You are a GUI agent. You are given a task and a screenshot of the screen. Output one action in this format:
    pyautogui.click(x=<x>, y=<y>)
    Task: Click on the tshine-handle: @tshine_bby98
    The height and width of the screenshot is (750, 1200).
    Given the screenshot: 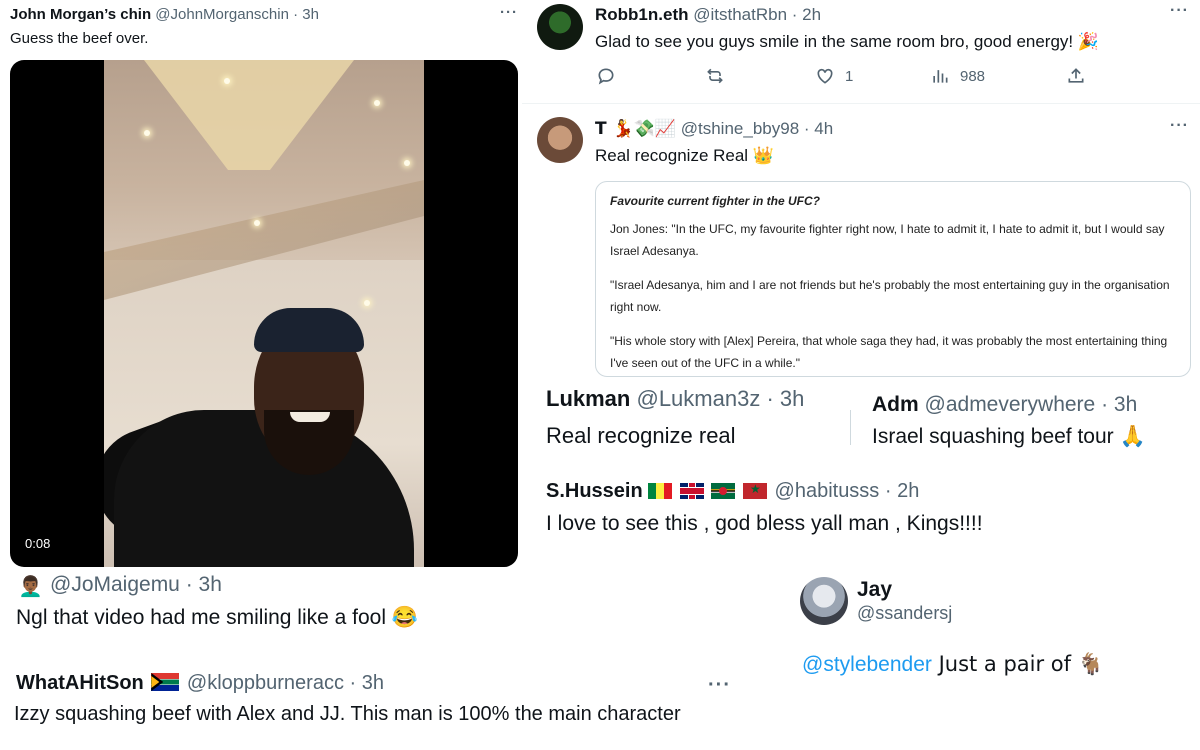 What is the action you would take?
    pyautogui.click(x=740, y=128)
    